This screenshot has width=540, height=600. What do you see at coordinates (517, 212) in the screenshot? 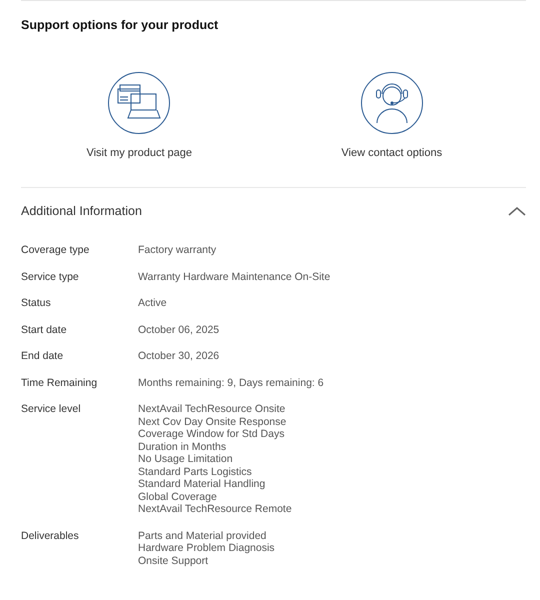
I see `chevron-icon` at bounding box center [517, 212].